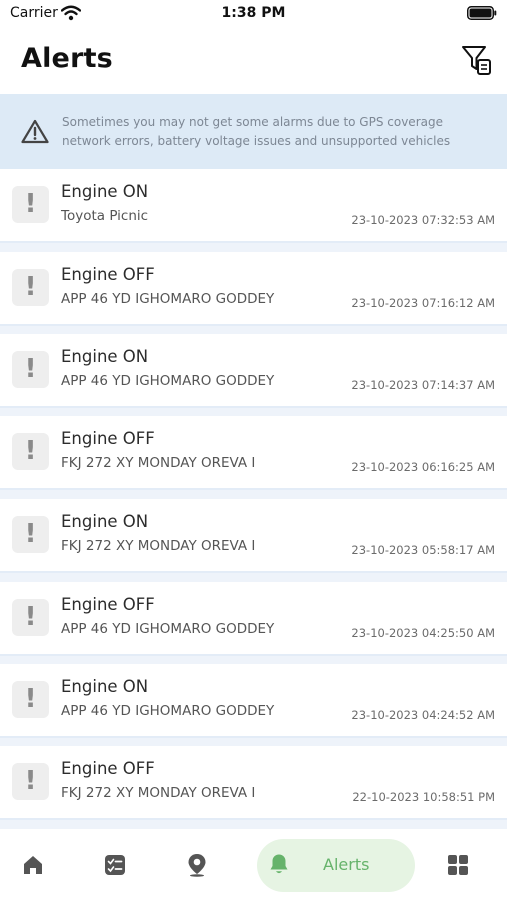 The width and height of the screenshot is (507, 900). I want to click on page-title: Alerts, so click(67, 58).